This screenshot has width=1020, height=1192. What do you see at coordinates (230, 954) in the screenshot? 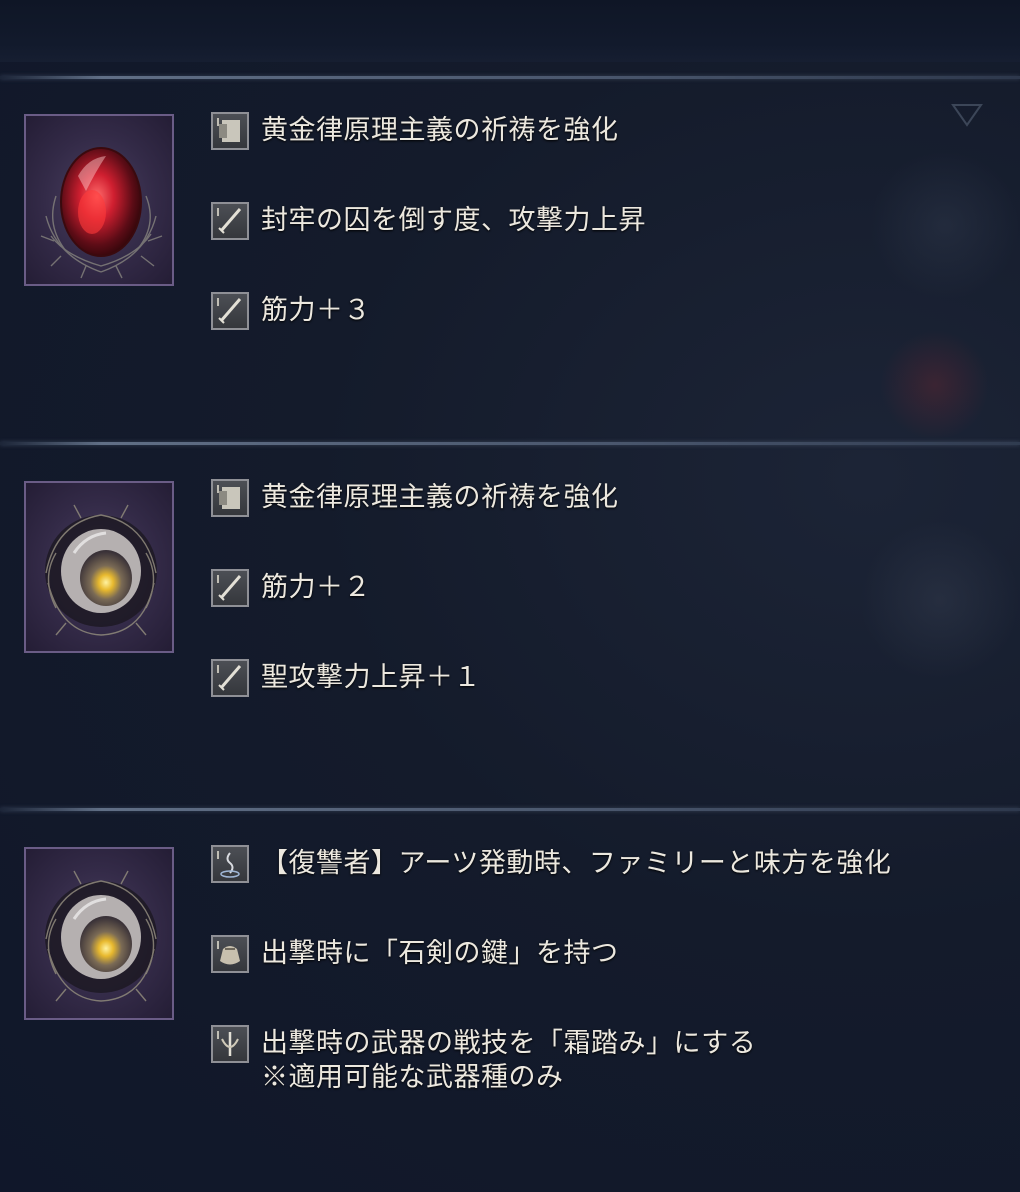
I see `item-pouch-icon` at bounding box center [230, 954].